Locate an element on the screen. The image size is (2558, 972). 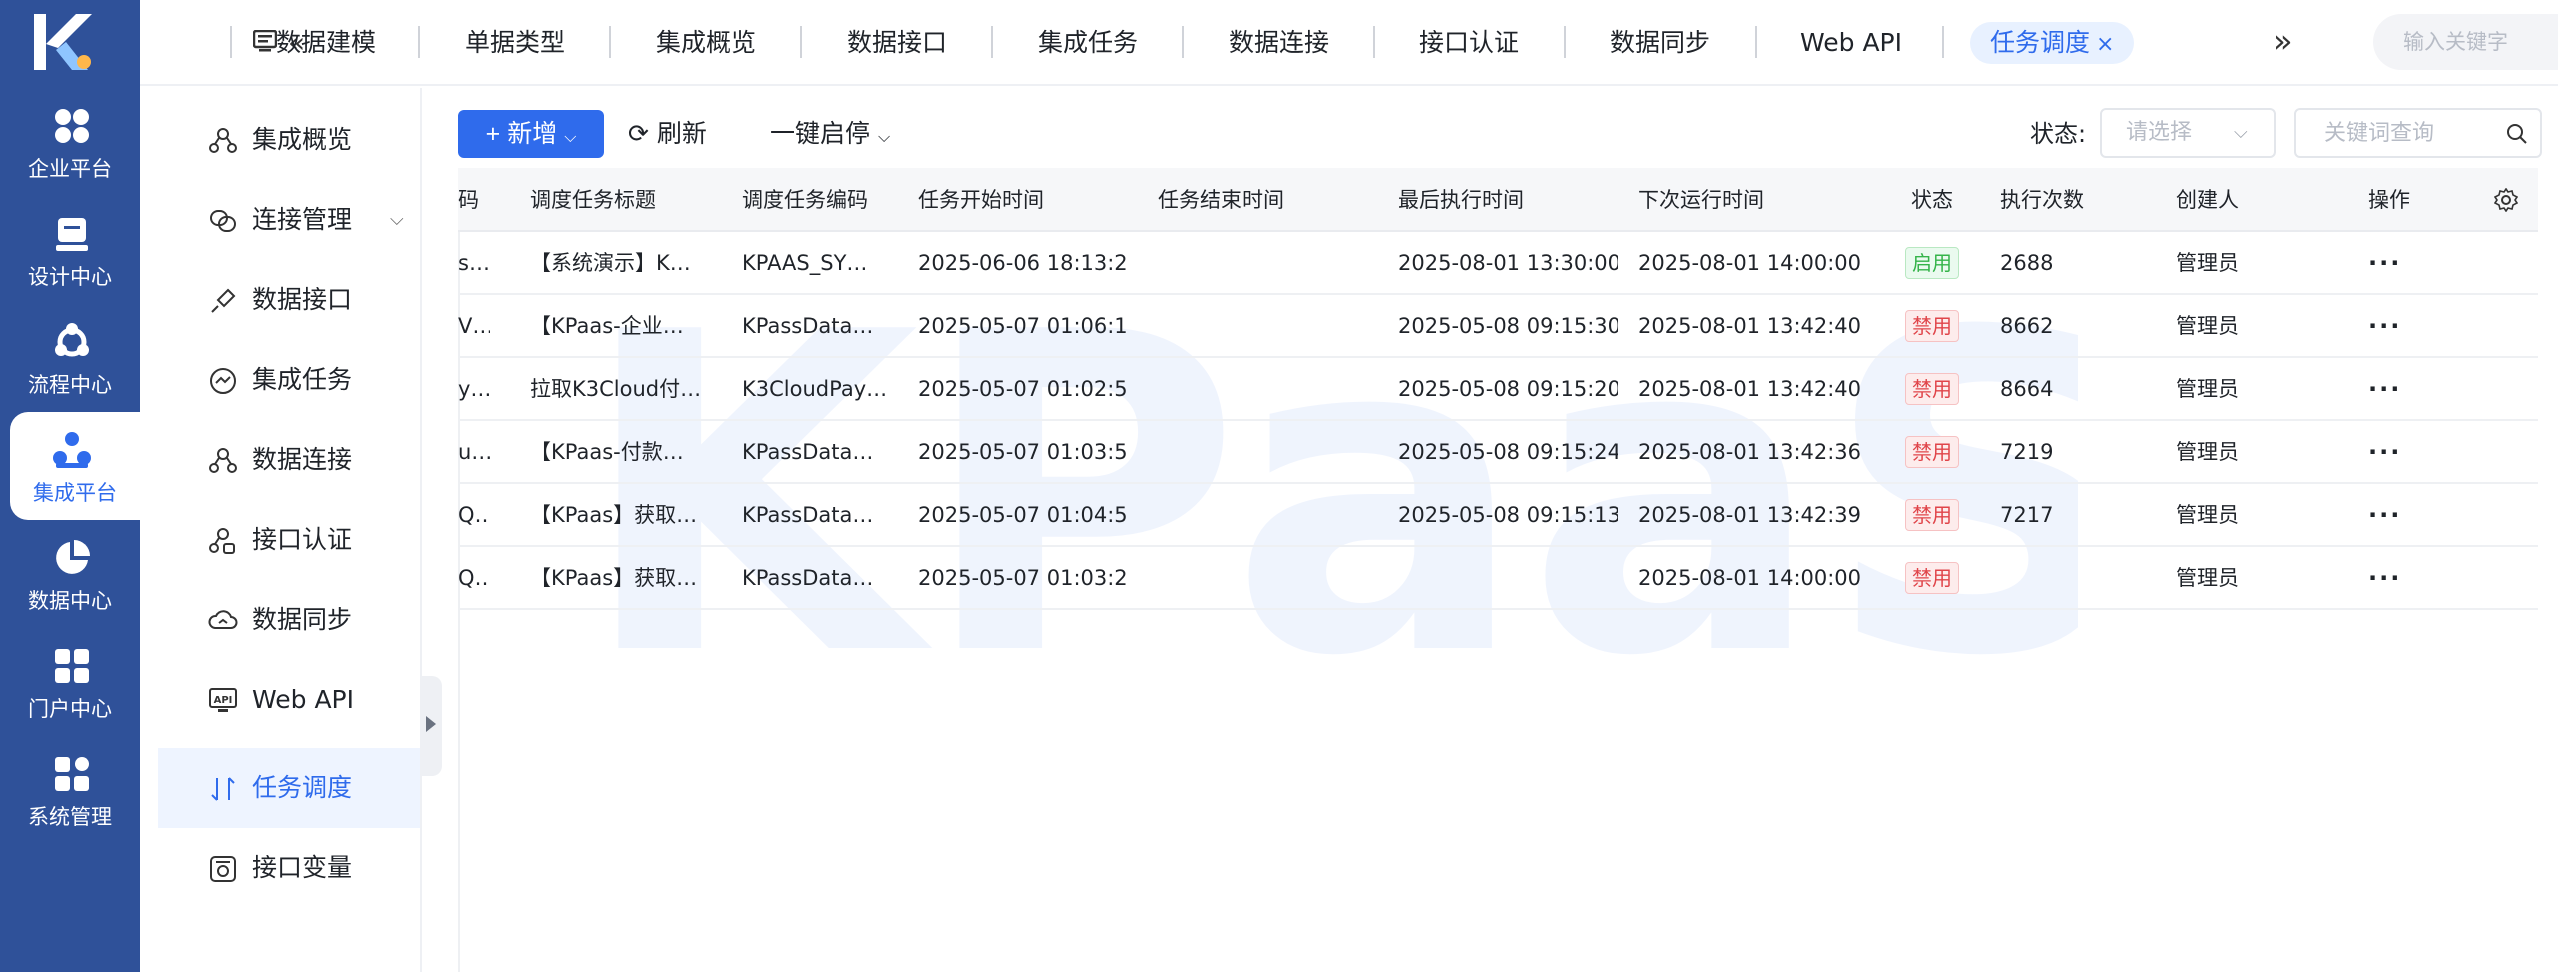
tab-web-api: Web API is located at coordinates (1851, 43).